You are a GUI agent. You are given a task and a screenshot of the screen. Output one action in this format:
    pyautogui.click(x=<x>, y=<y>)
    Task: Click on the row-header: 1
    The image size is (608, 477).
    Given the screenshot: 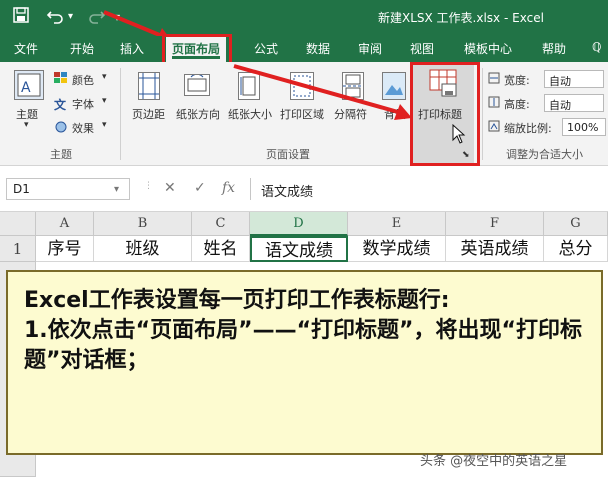 What is the action you would take?
    pyautogui.click(x=18, y=249)
    